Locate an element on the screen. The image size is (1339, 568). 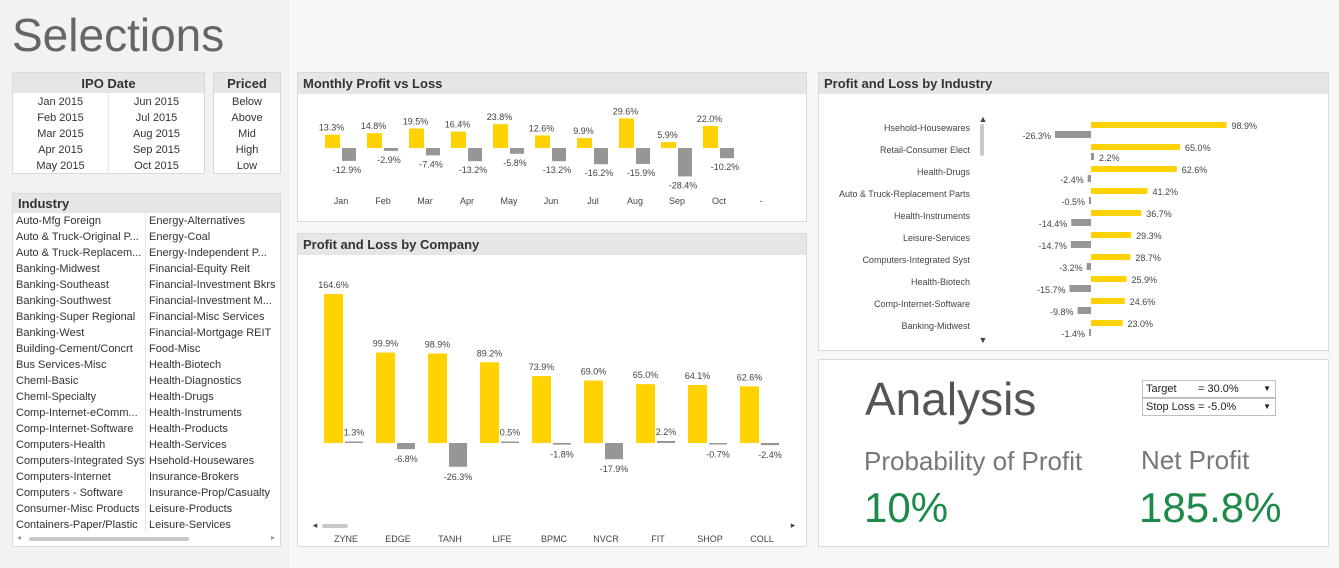
ipo-date-item: Oct 2015 is located at coordinates (156, 166).